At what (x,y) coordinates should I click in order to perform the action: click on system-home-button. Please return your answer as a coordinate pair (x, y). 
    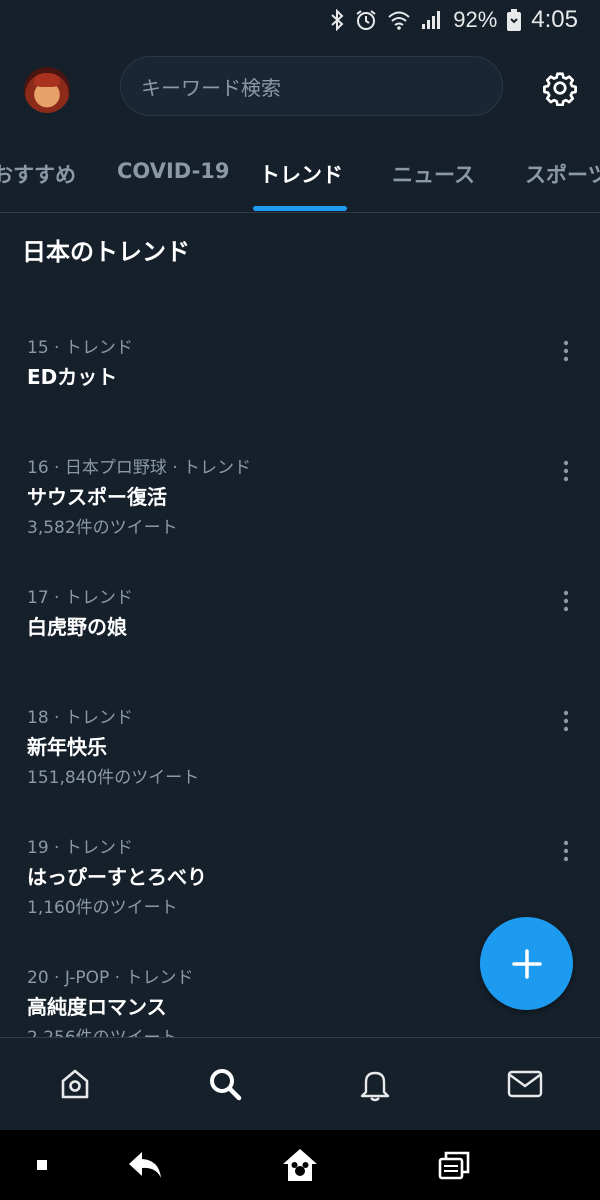
    Looking at the image, I should click on (300, 1165).